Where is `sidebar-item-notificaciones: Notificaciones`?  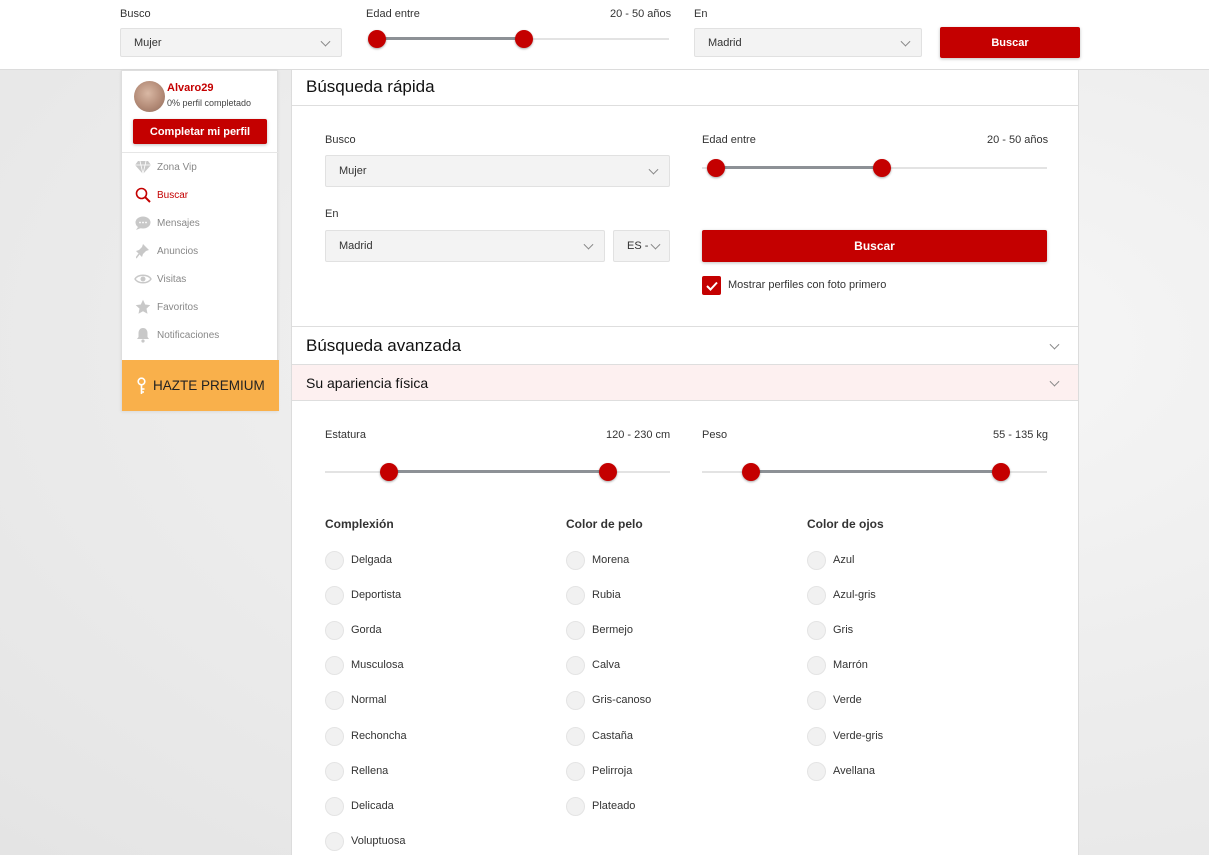 sidebar-item-notificaciones: Notificaciones is located at coordinates (200, 335).